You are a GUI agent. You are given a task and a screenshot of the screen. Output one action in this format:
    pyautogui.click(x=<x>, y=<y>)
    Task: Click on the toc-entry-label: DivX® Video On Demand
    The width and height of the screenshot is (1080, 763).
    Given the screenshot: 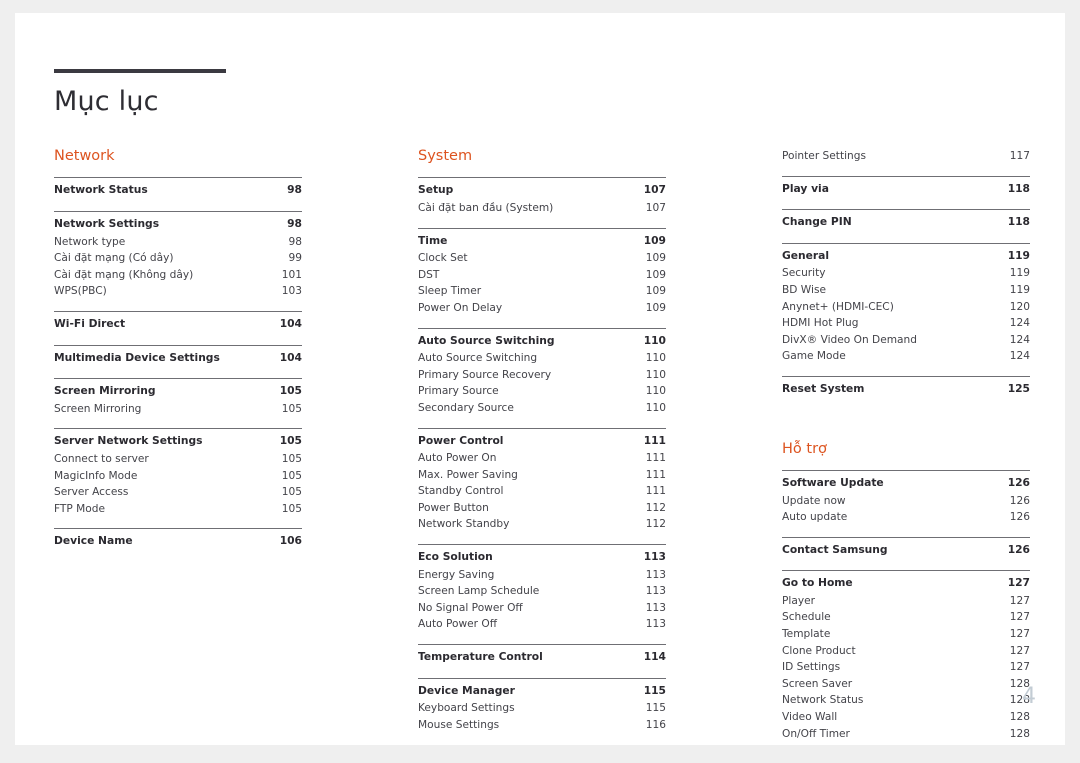 What is the action you would take?
    pyautogui.click(x=849, y=339)
    